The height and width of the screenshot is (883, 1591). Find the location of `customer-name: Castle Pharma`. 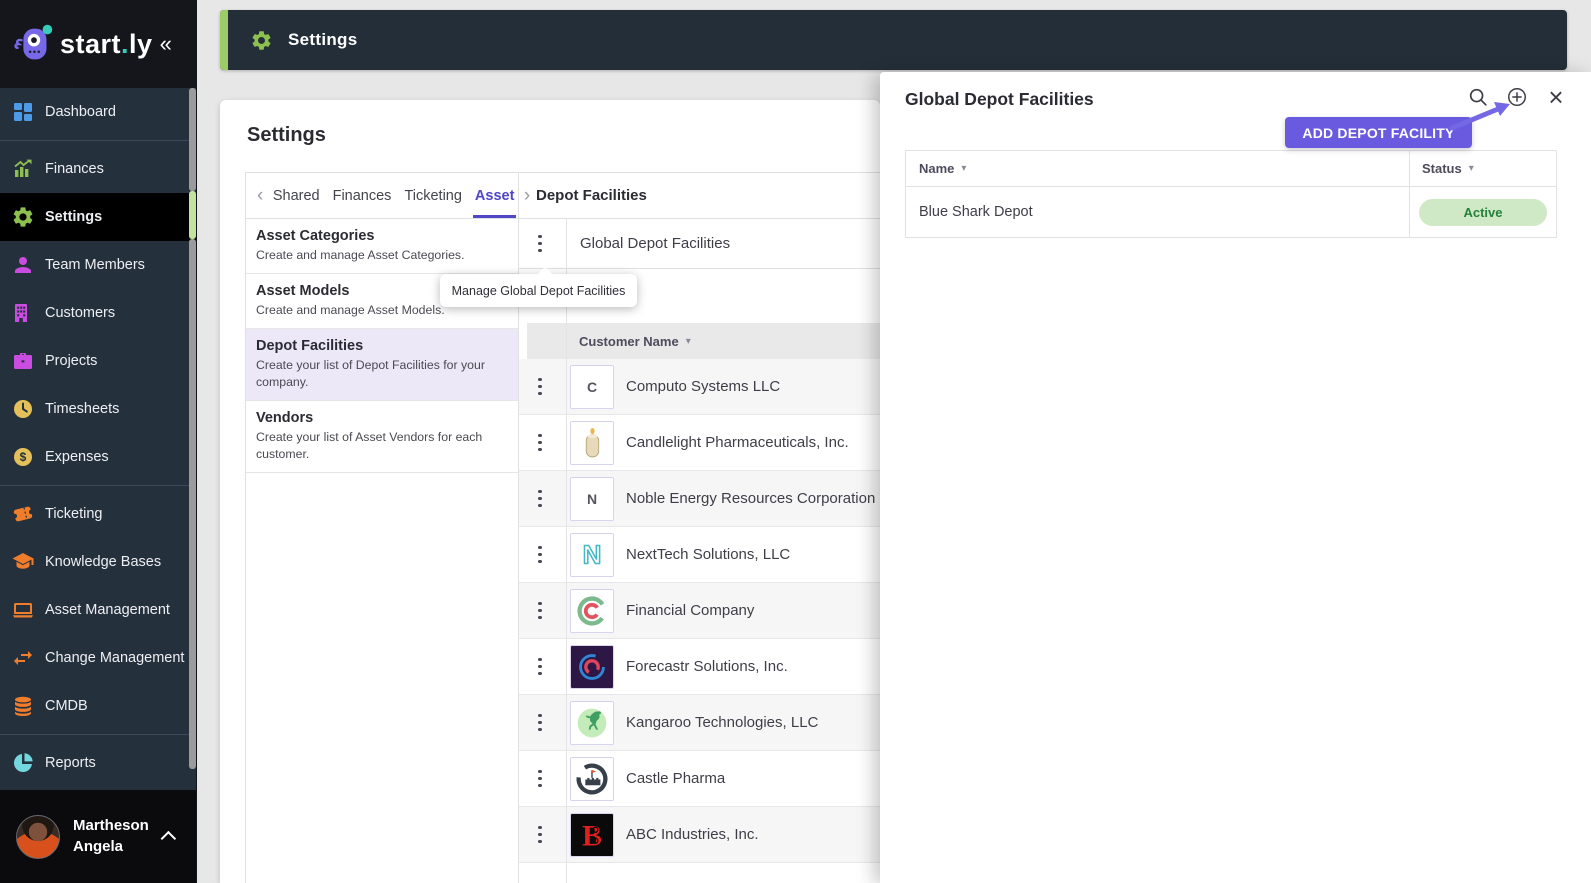

customer-name: Castle Pharma is located at coordinates (676, 778).